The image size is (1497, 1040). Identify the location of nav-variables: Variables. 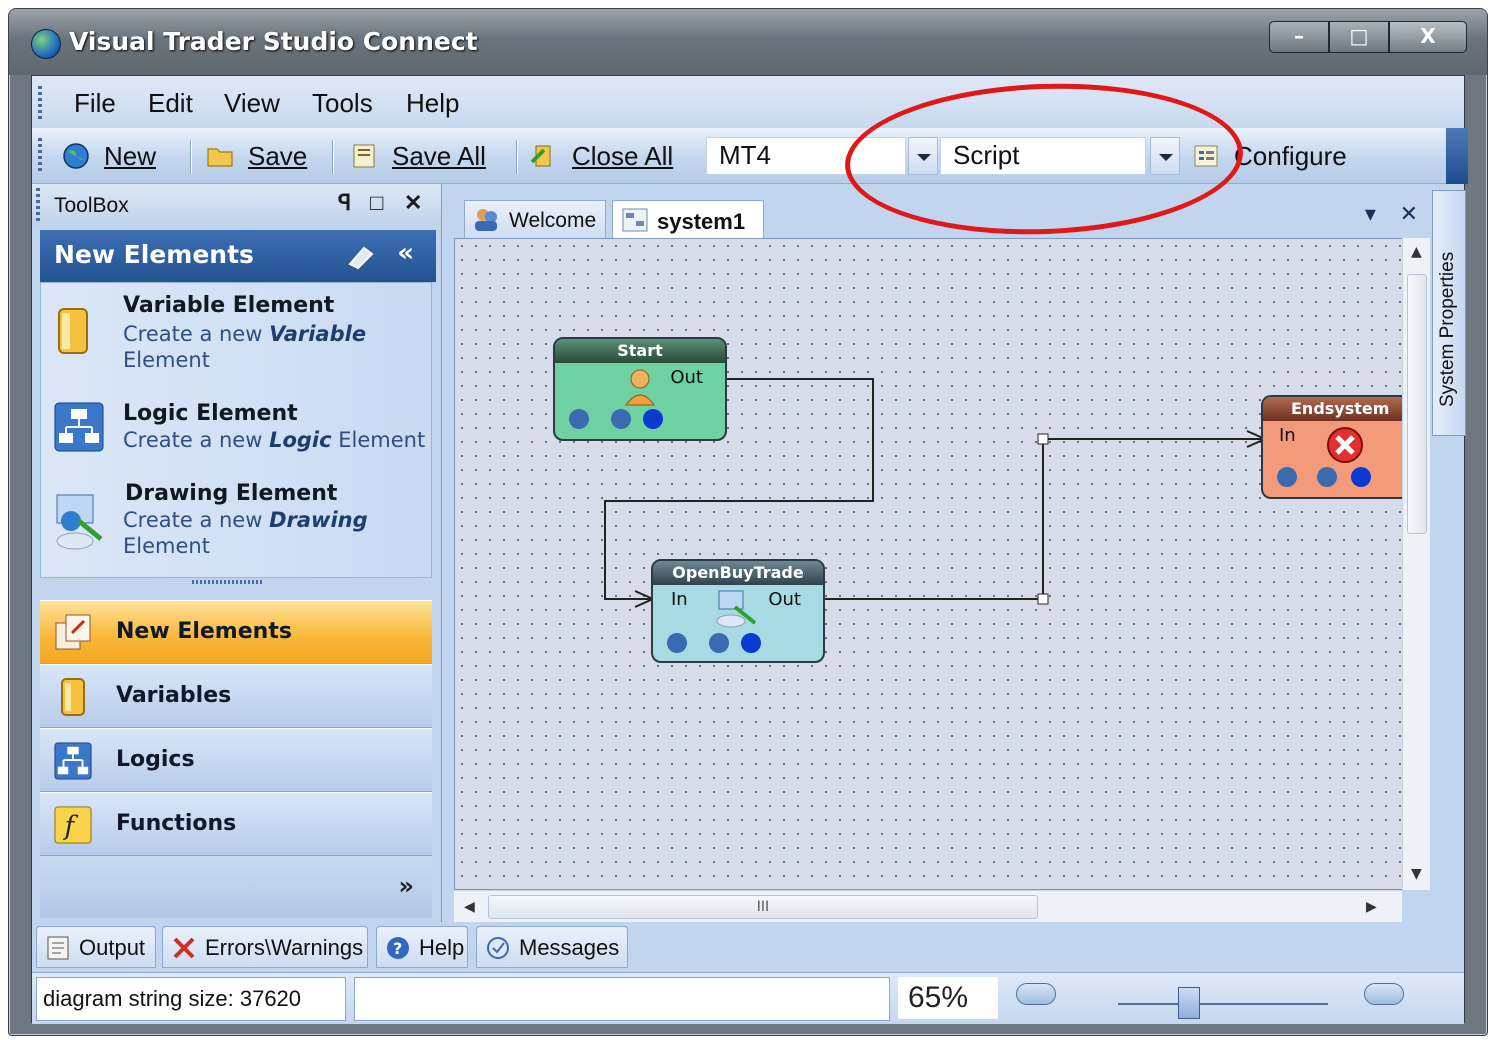
(236, 696).